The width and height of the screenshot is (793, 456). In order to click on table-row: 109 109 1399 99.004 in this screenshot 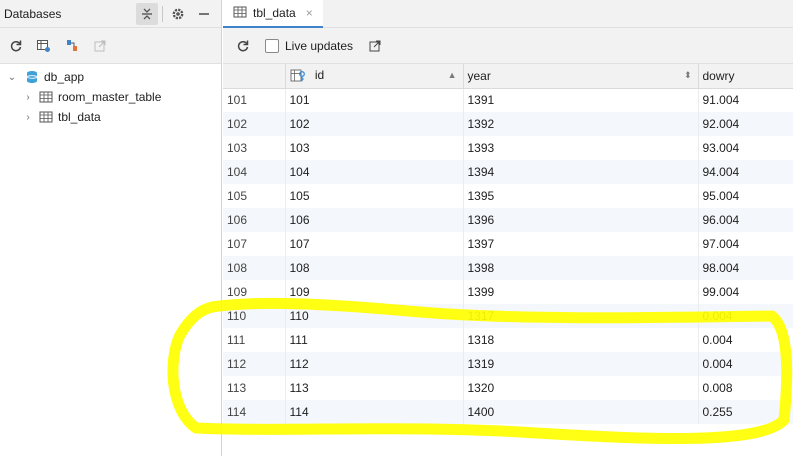, I will do `click(508, 292)`.